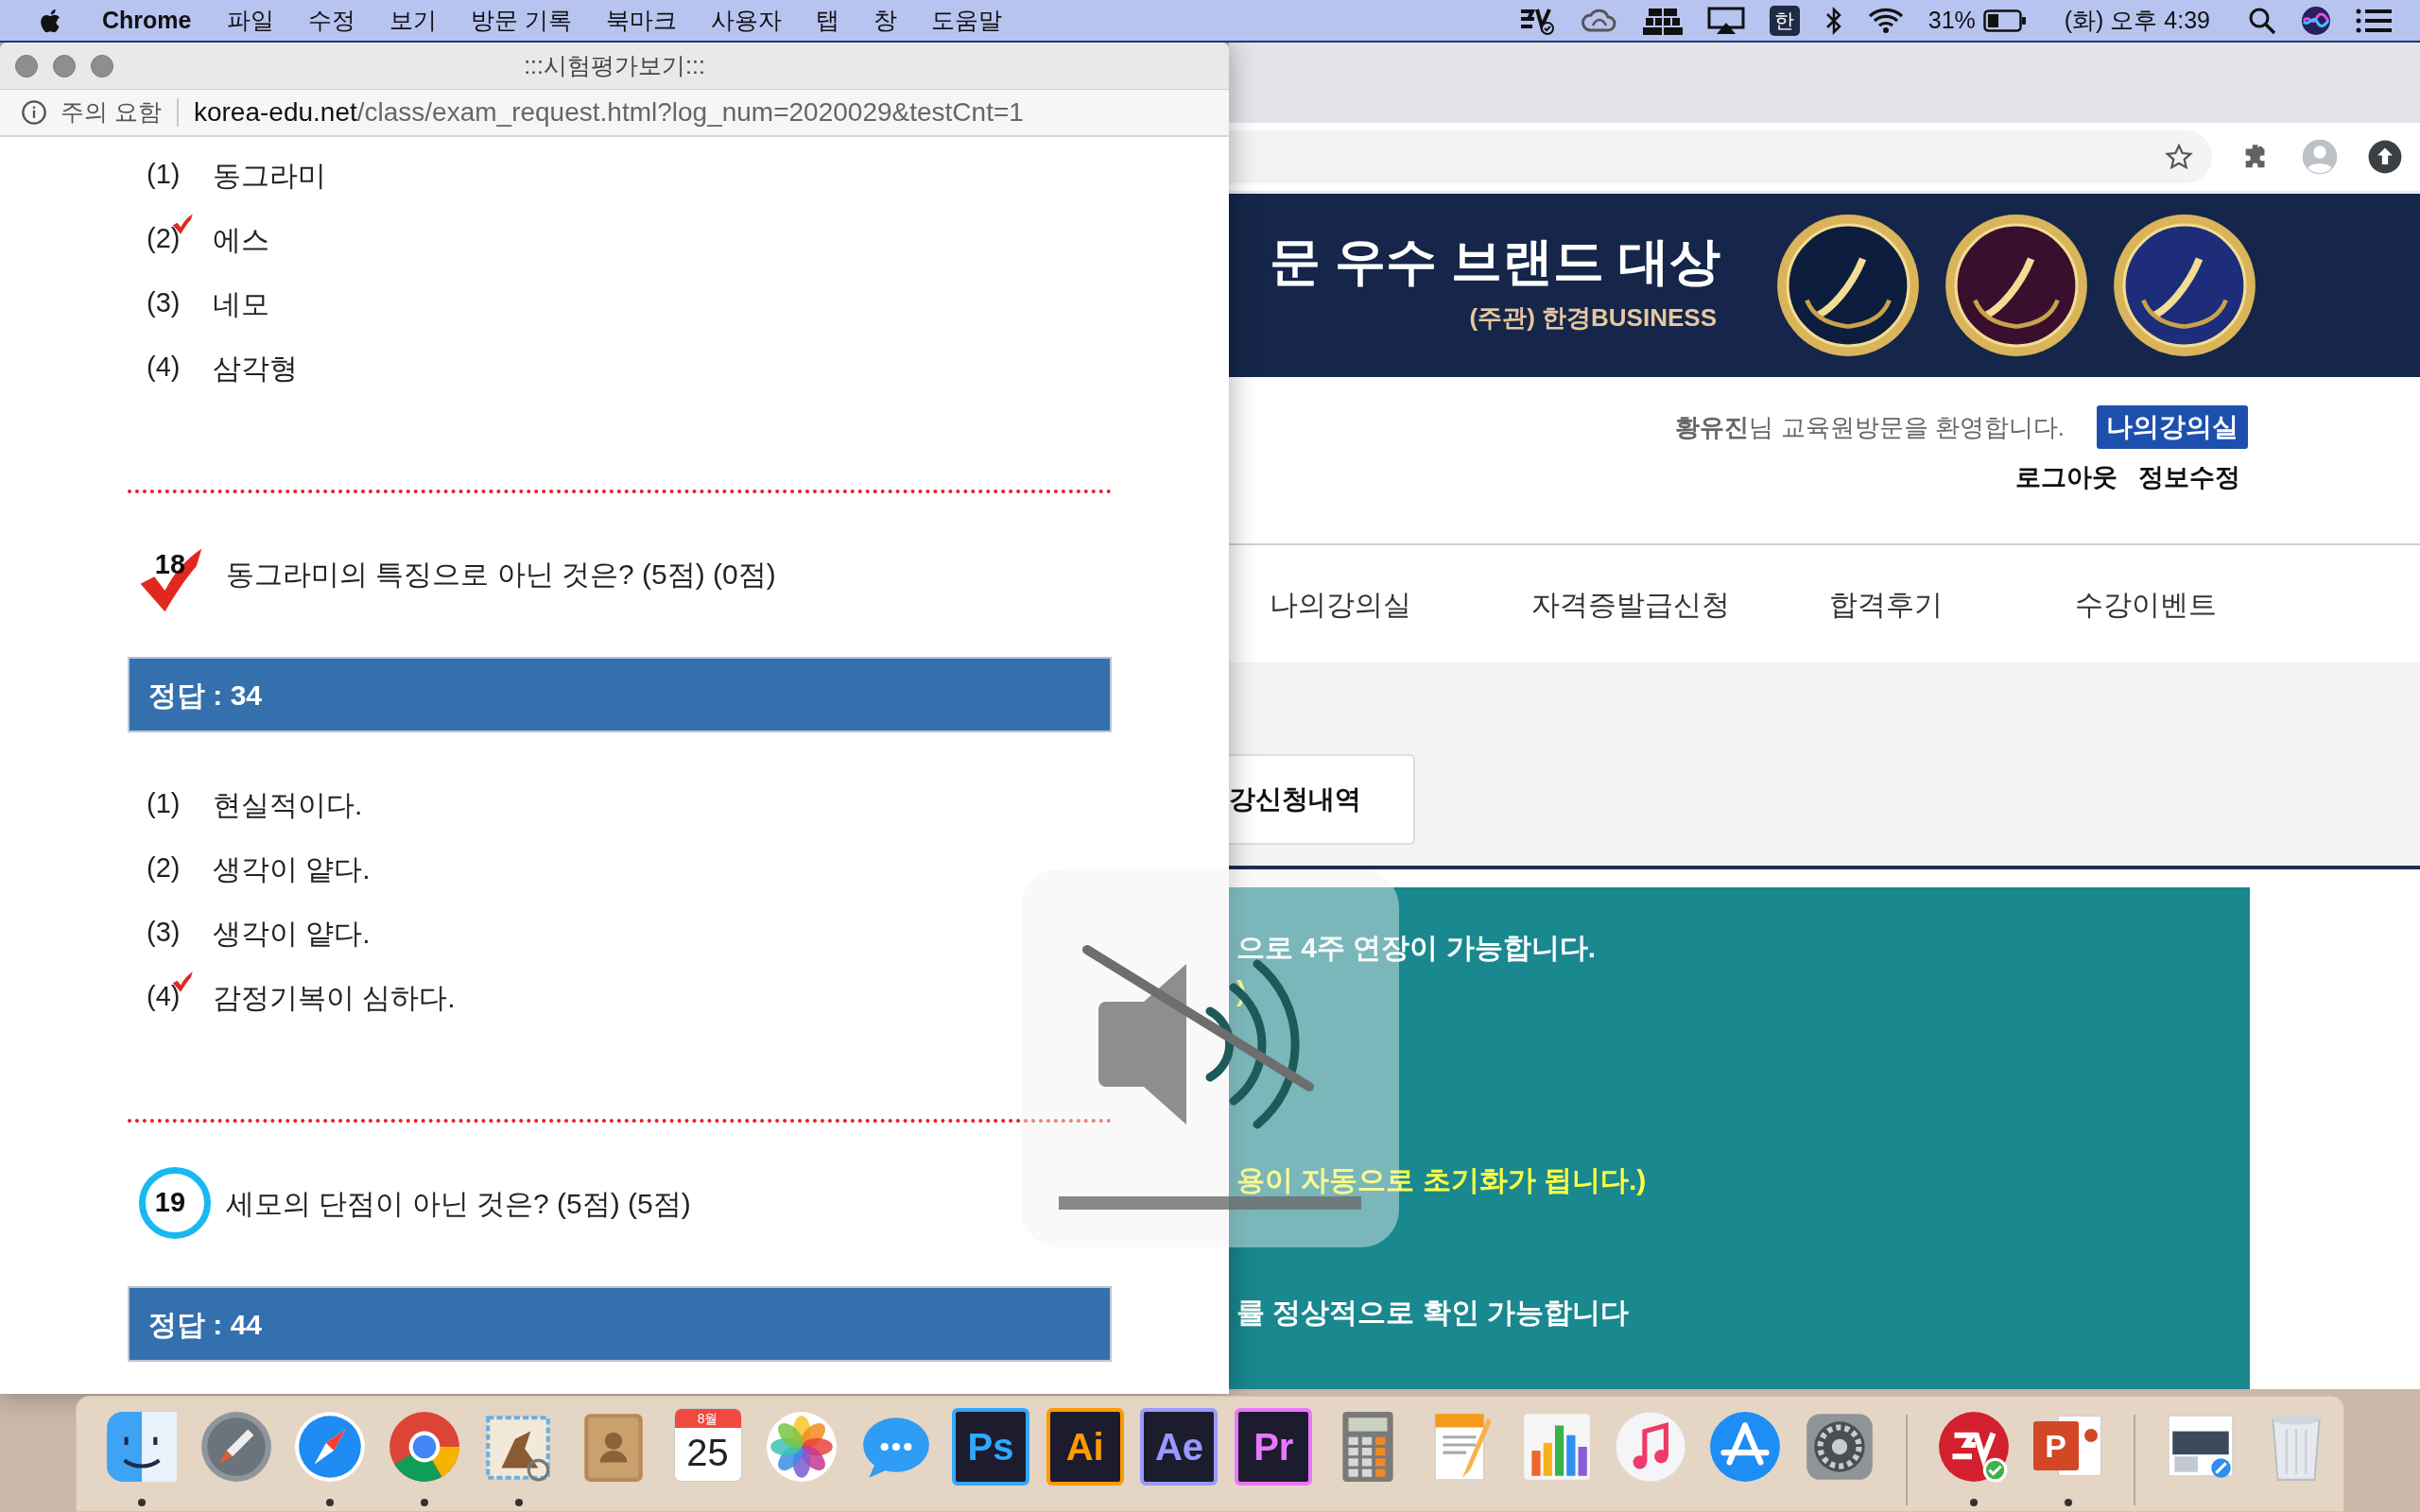 Image resolution: width=2420 pixels, height=1512 pixels. I want to click on option-text: 동그라미, so click(270, 175).